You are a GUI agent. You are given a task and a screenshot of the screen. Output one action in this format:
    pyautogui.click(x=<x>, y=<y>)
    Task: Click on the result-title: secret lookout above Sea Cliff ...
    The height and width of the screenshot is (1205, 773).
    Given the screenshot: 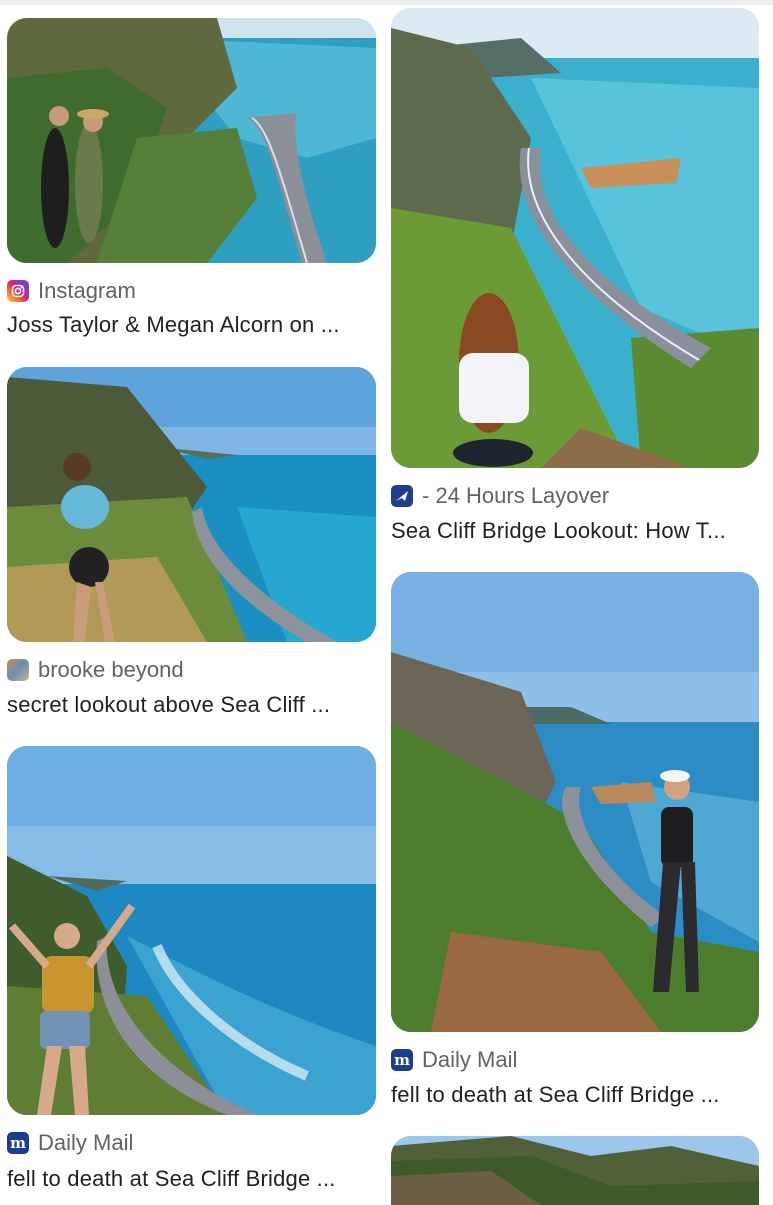 What is the action you would take?
    pyautogui.click(x=191, y=705)
    